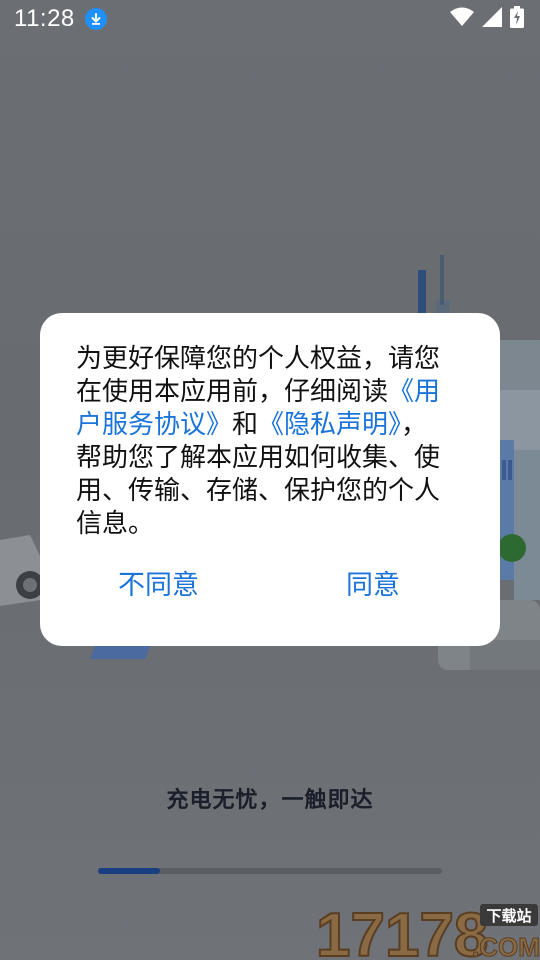 This screenshot has height=960, width=540. What do you see at coordinates (245, 425) in the screenshot?
I see `dialog-text-and: 和` at bounding box center [245, 425].